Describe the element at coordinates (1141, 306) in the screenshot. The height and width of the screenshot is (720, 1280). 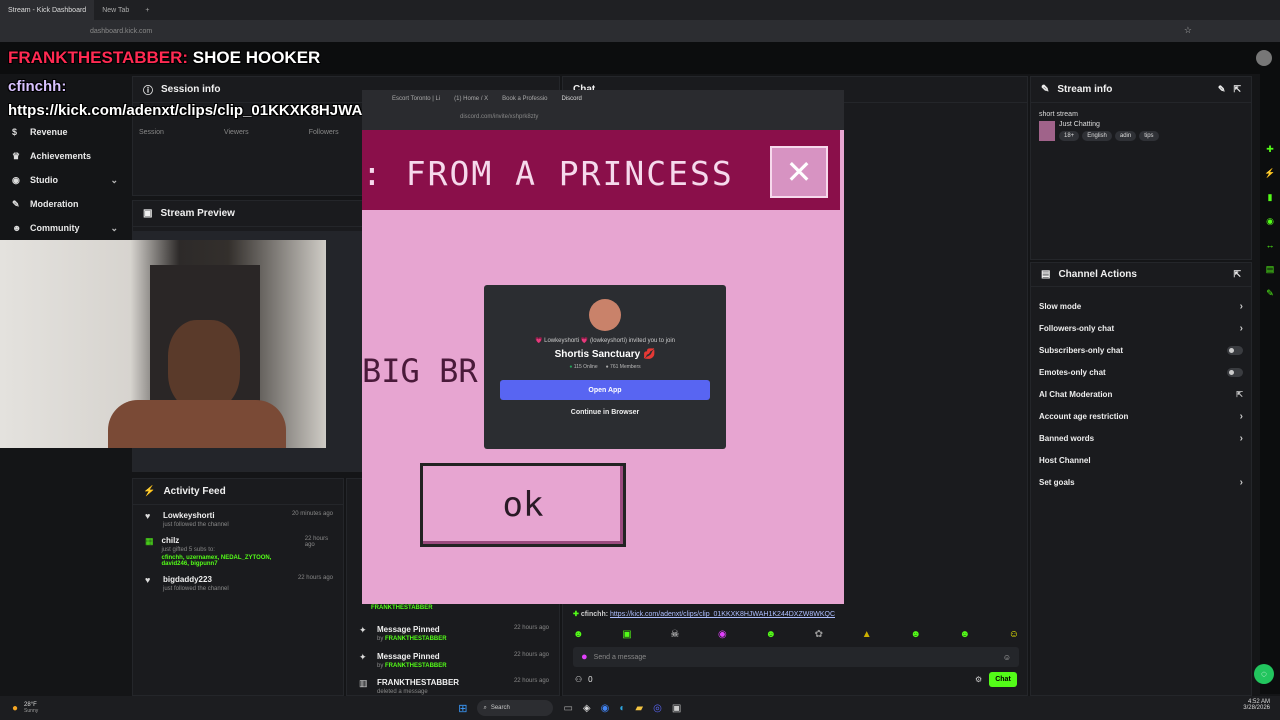
I see `slow-mode-row: Slow mode ›` at that location.